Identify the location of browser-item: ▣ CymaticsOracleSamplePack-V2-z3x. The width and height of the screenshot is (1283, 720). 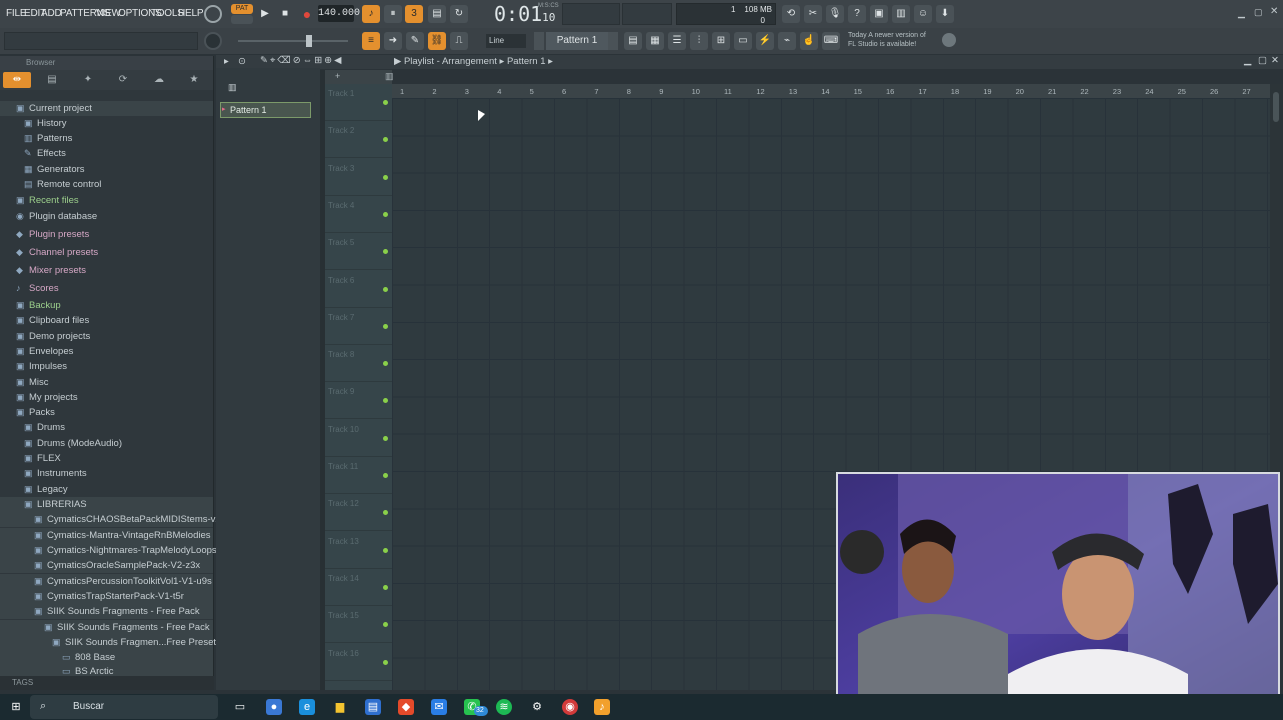
(106, 565).